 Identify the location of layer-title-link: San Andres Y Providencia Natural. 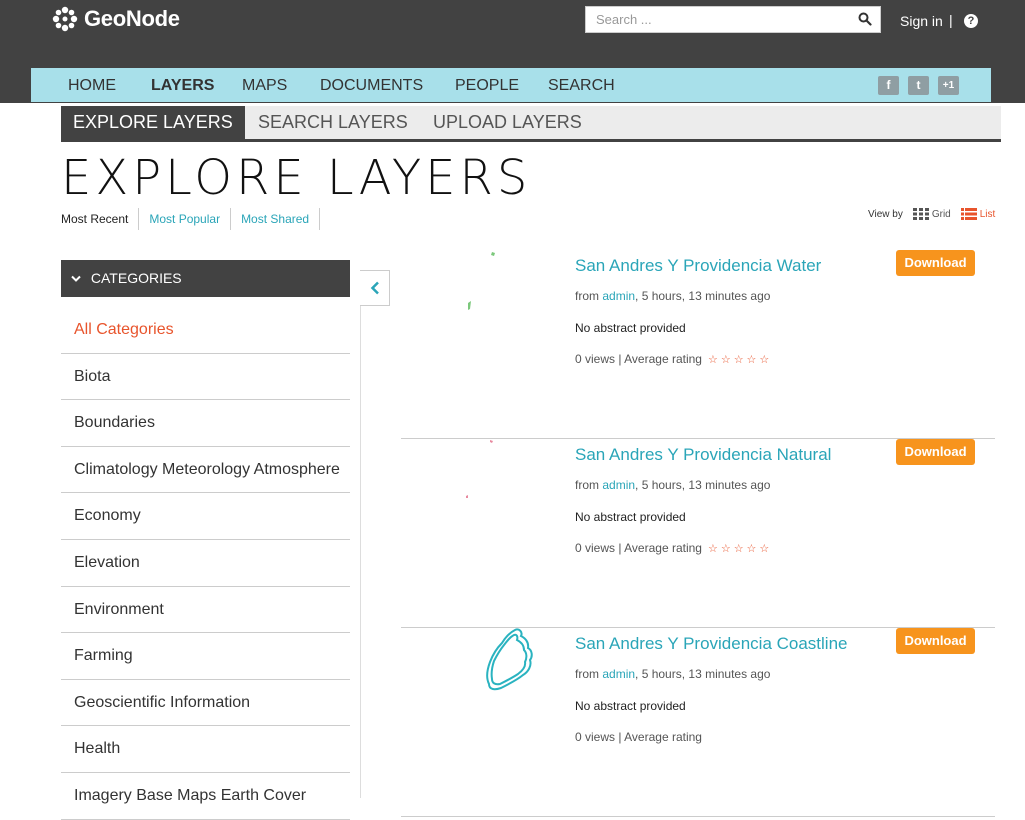
(703, 455).